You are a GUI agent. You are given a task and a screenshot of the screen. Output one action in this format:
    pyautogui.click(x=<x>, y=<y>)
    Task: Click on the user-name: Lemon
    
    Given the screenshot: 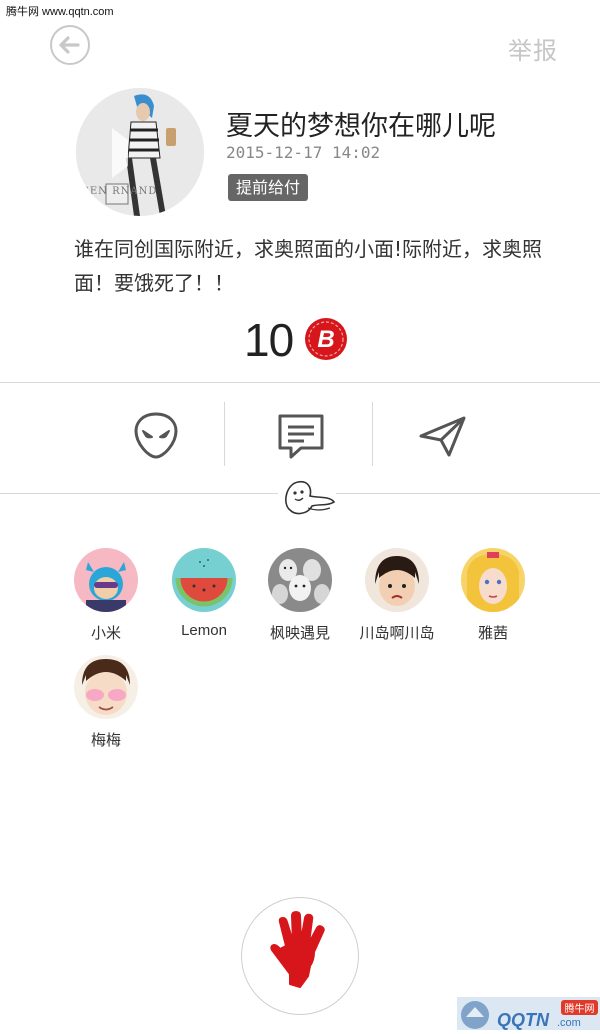 What is the action you would take?
    pyautogui.click(x=204, y=630)
    